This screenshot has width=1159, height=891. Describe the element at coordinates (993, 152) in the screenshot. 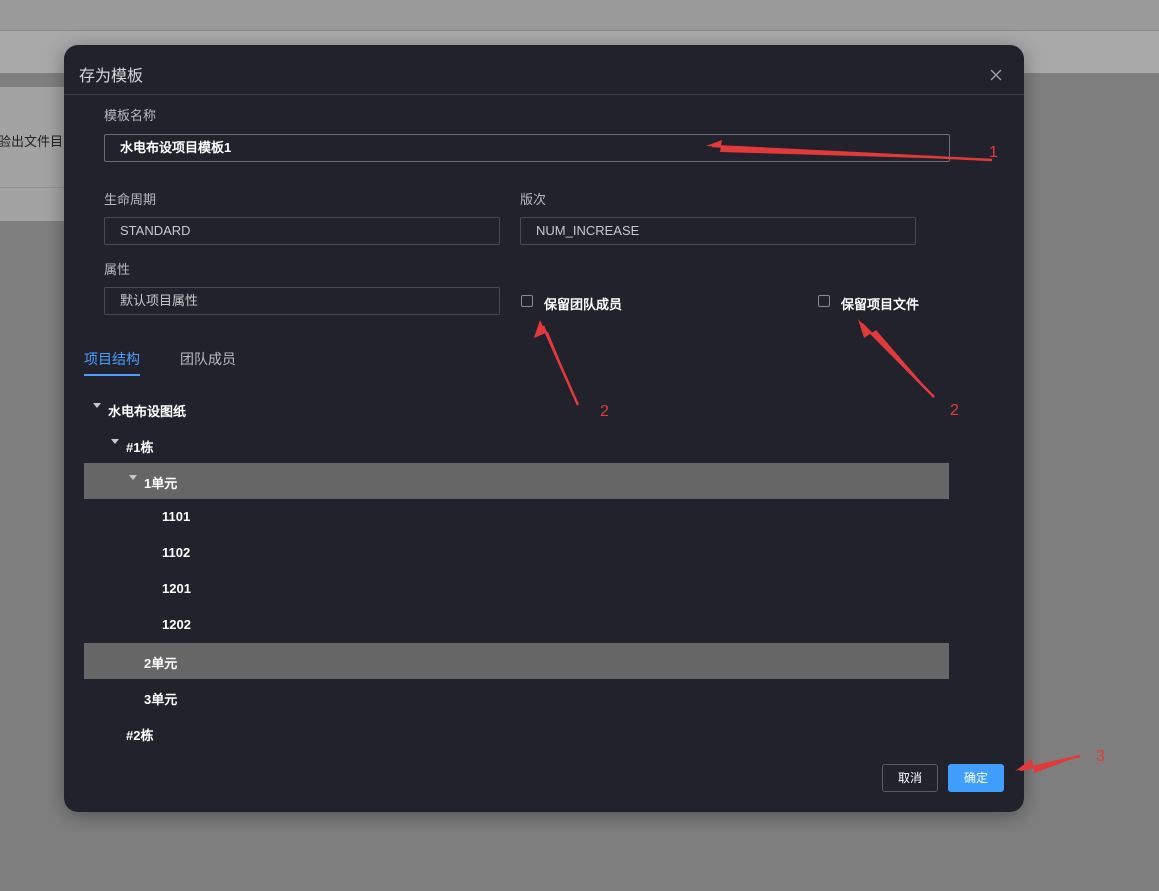

I see `annotation-number: 1` at that location.